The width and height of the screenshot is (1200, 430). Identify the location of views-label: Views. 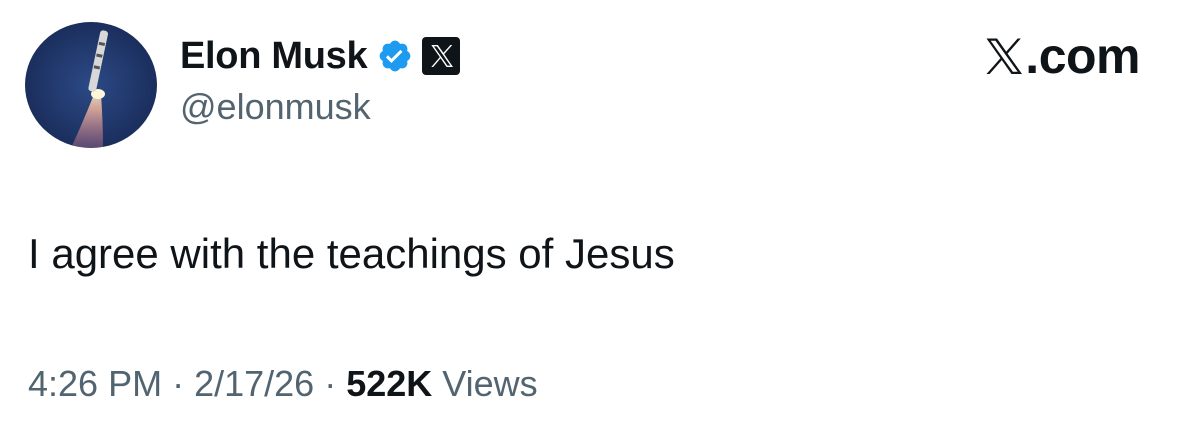
(490, 383).